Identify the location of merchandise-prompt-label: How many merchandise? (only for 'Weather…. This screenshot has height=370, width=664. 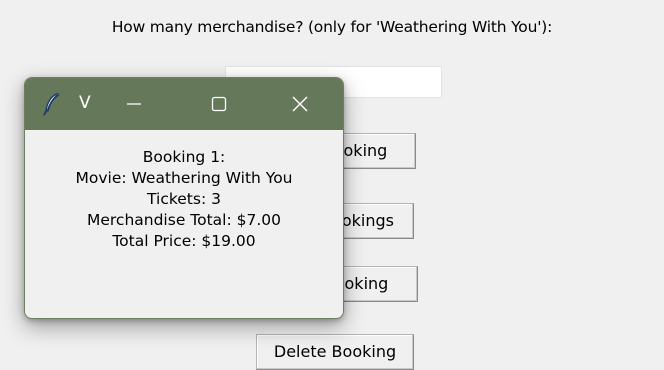
(332, 27).